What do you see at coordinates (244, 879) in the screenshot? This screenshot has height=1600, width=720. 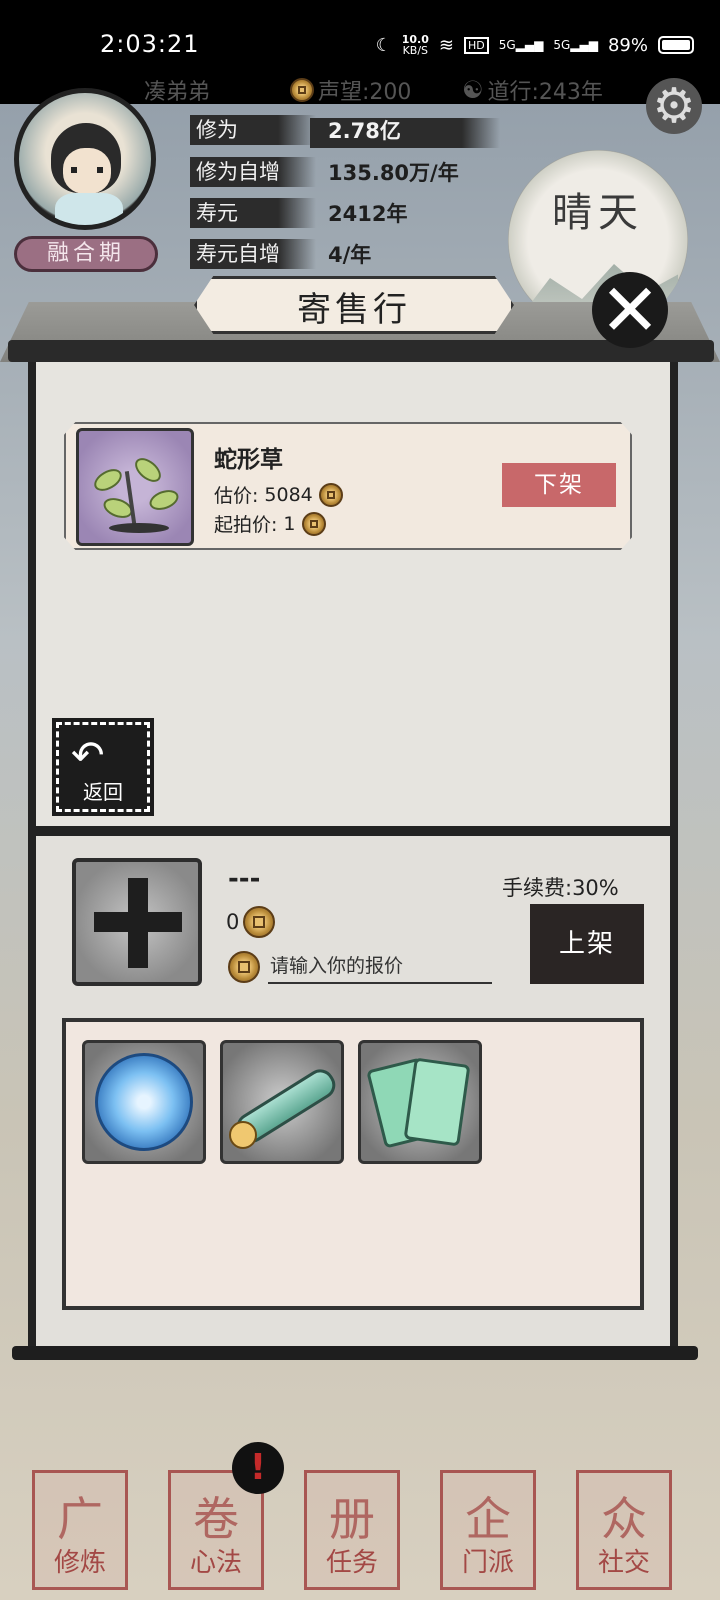 I see `selected-item-name: ---` at bounding box center [244, 879].